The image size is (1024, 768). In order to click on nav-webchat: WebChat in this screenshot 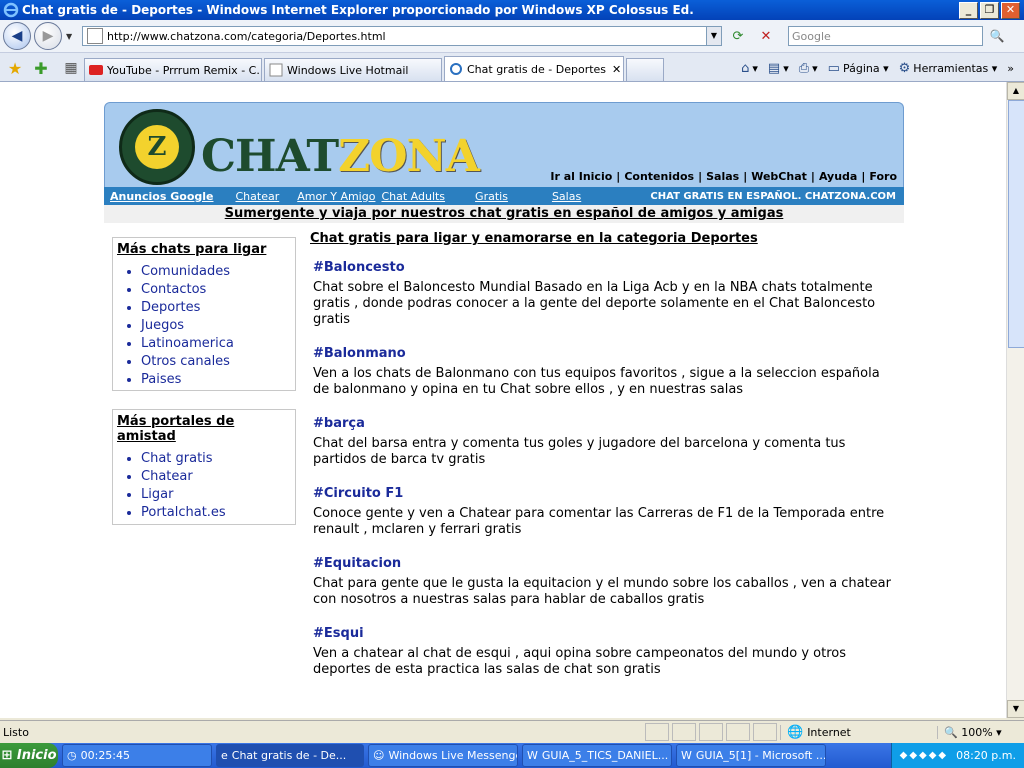, I will do `click(779, 176)`.